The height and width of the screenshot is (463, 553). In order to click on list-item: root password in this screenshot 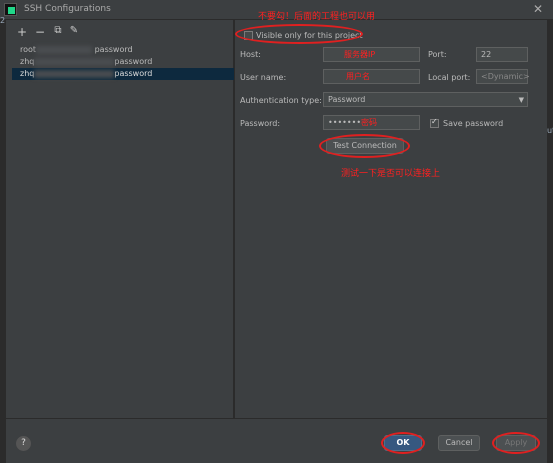, I will do `click(123, 50)`.